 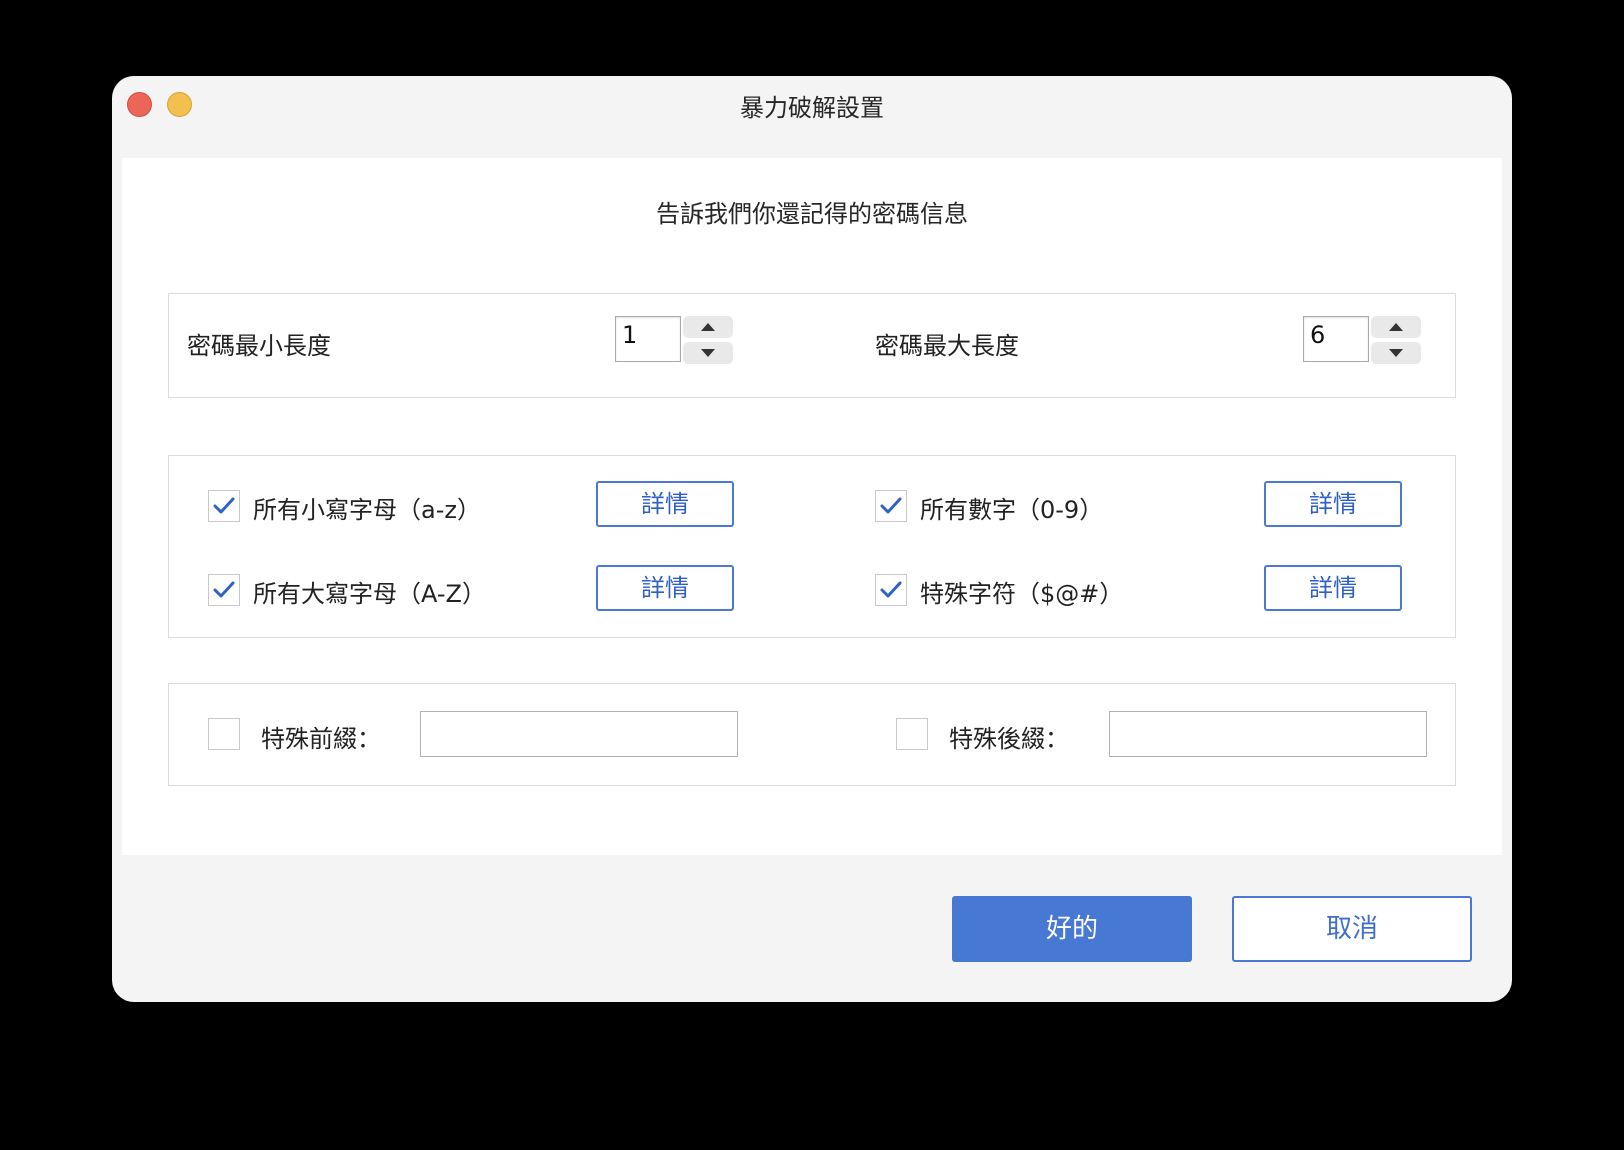 What do you see at coordinates (1336, 339) in the screenshot?
I see `max-length-input: 6` at bounding box center [1336, 339].